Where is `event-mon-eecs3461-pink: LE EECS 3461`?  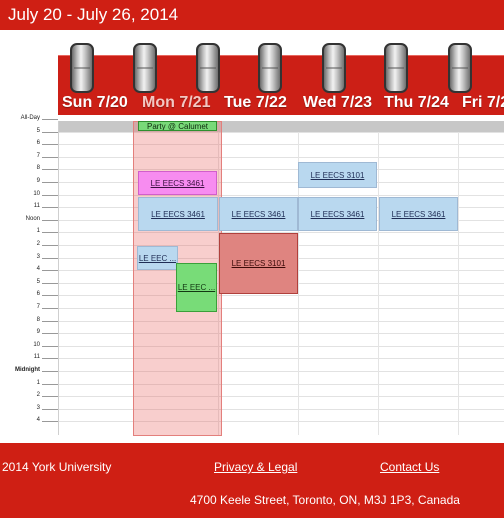 event-mon-eecs3461-pink: LE EECS 3461 is located at coordinates (177, 183).